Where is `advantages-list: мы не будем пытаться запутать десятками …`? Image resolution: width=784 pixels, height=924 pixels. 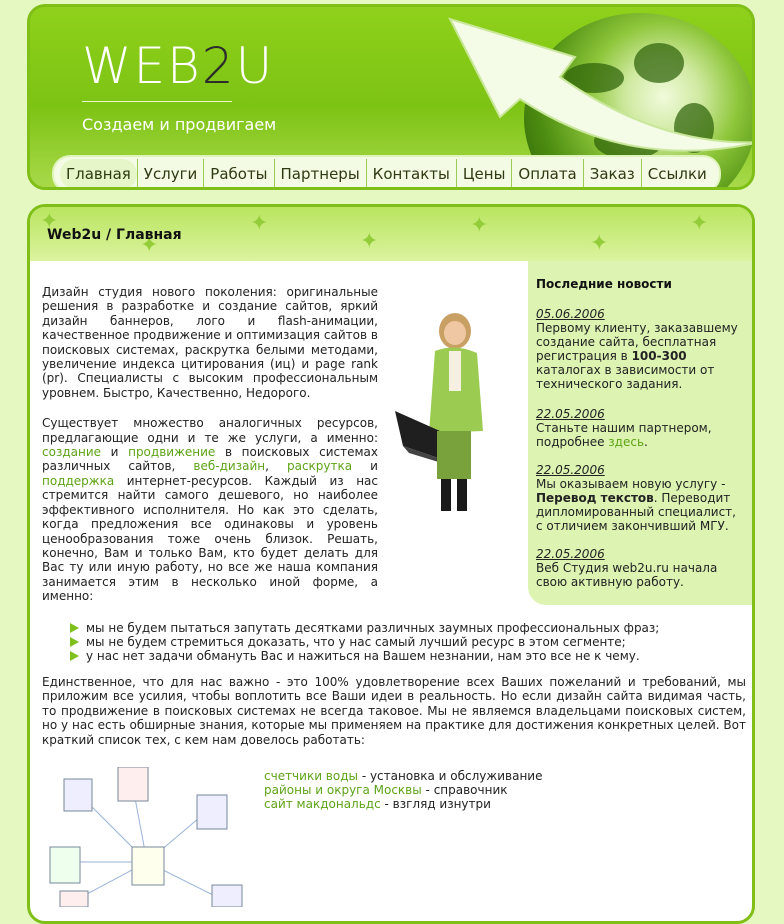
advantages-list: мы не будем пытаться запутать десятками … is located at coordinates (363, 642).